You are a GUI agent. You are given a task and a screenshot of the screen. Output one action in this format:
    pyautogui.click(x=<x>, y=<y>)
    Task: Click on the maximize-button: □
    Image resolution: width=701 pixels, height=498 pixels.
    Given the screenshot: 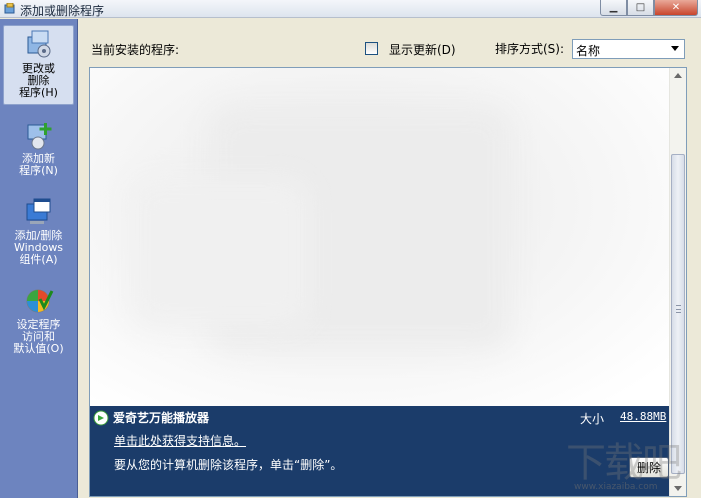 What is the action you would take?
    pyautogui.click(x=640, y=8)
    